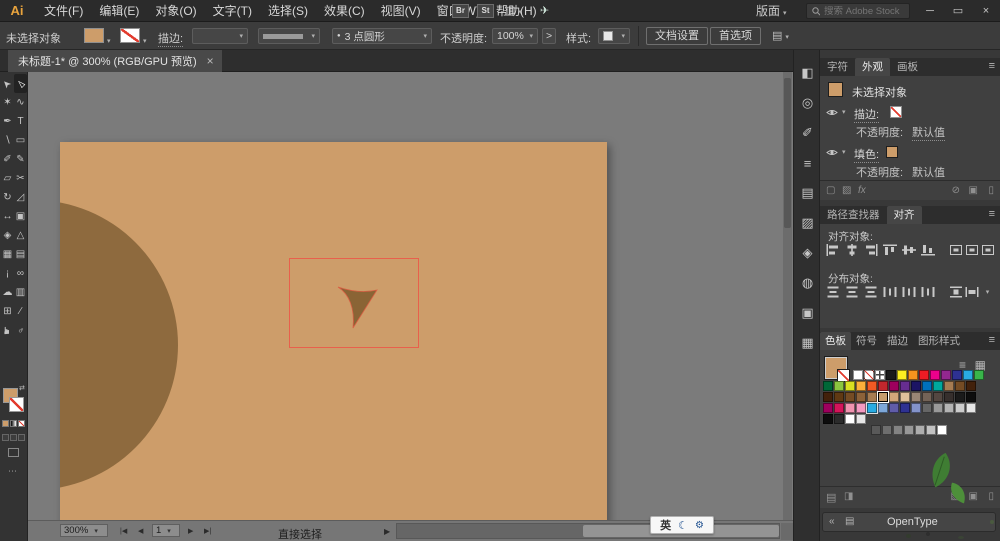  What do you see at coordinates (833, 250) in the screenshot?
I see `align-left-icon` at bounding box center [833, 250].